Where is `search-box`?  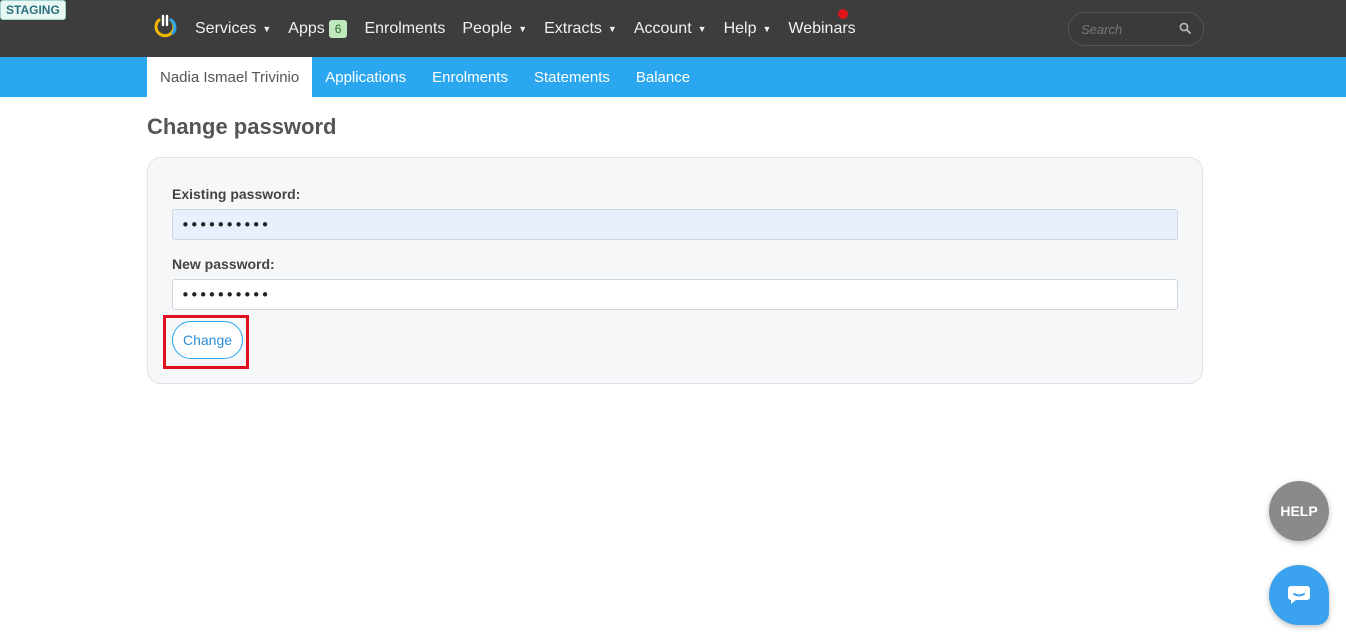
search-box is located at coordinates (1136, 29).